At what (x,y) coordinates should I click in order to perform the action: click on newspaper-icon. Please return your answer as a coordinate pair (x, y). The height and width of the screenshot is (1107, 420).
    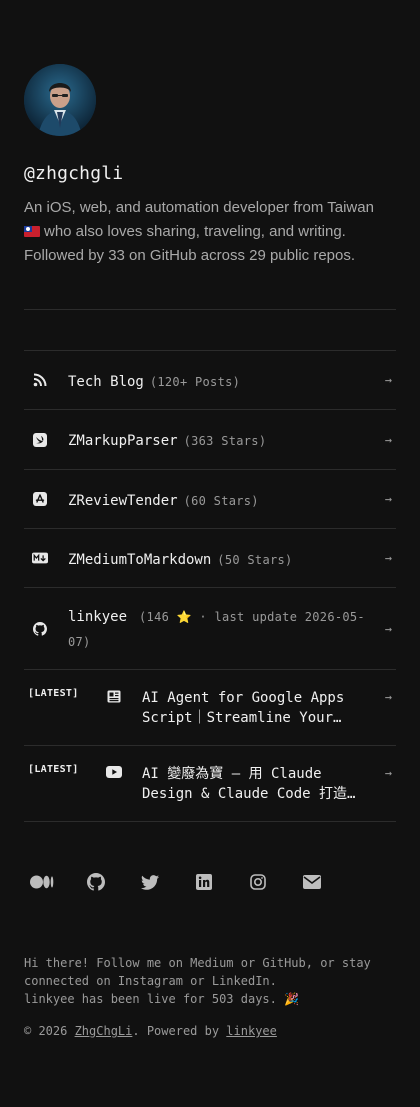
    Looking at the image, I should click on (114, 696).